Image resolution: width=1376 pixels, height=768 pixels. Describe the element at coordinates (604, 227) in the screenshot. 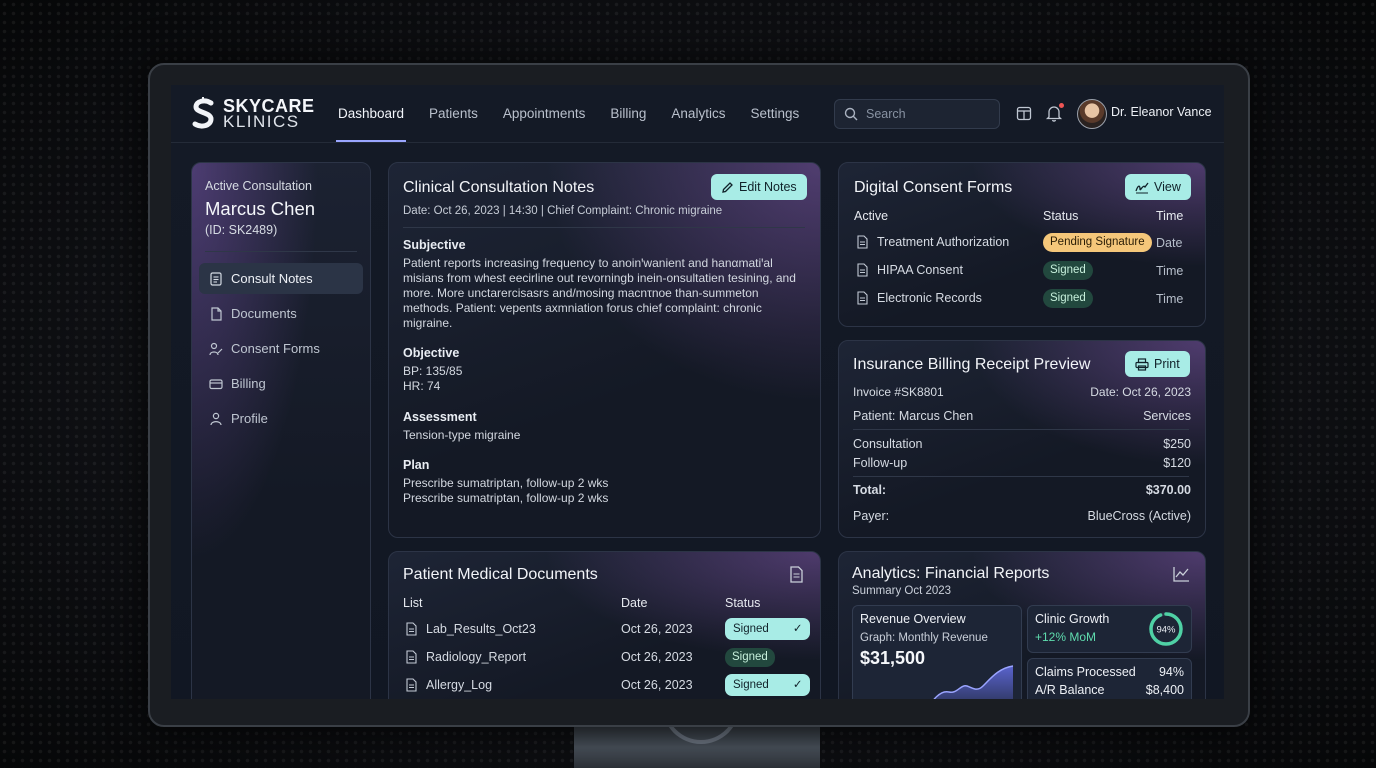

I see `notes-divider` at that location.